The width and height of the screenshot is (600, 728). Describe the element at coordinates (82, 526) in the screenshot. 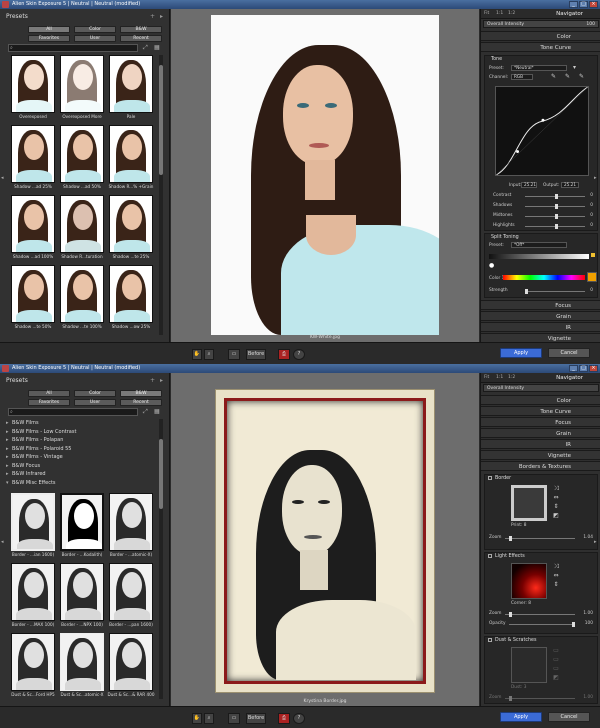

I see `preset-thumb: Border - ...Kodalith)` at that location.